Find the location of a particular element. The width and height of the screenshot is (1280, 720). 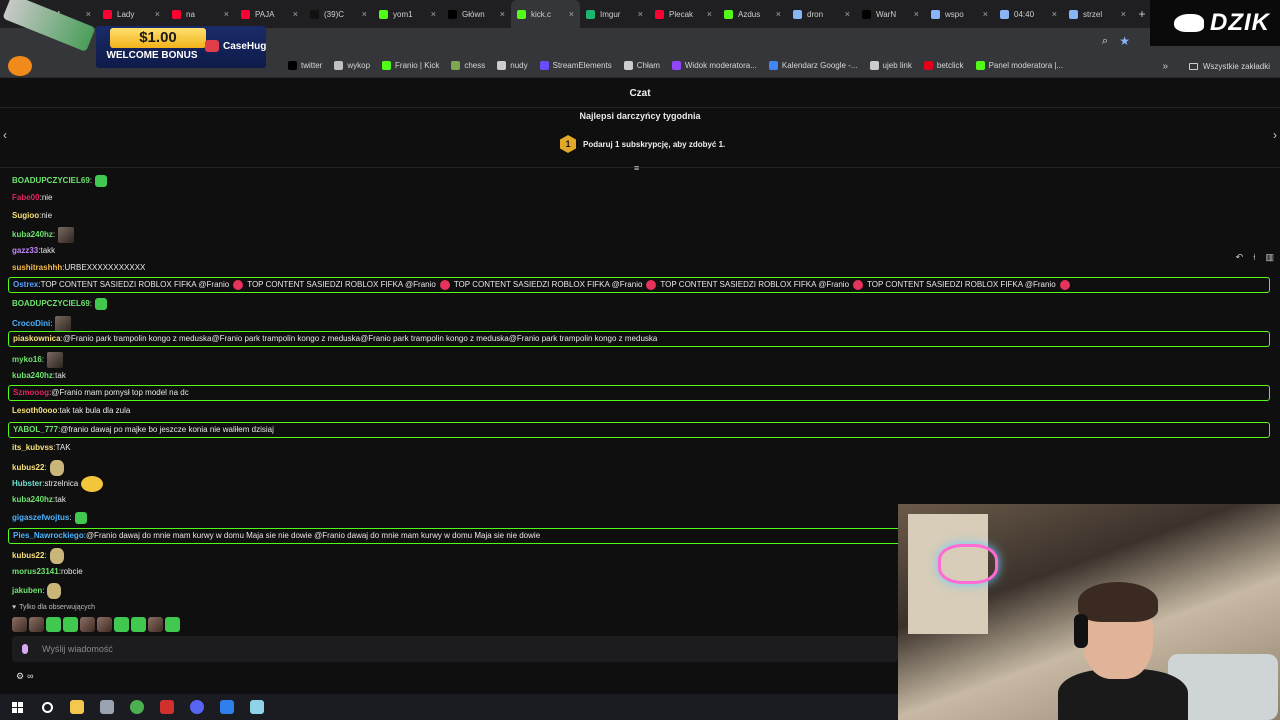

bookmark-star-icon: ★ is located at coordinates (1124, 41).